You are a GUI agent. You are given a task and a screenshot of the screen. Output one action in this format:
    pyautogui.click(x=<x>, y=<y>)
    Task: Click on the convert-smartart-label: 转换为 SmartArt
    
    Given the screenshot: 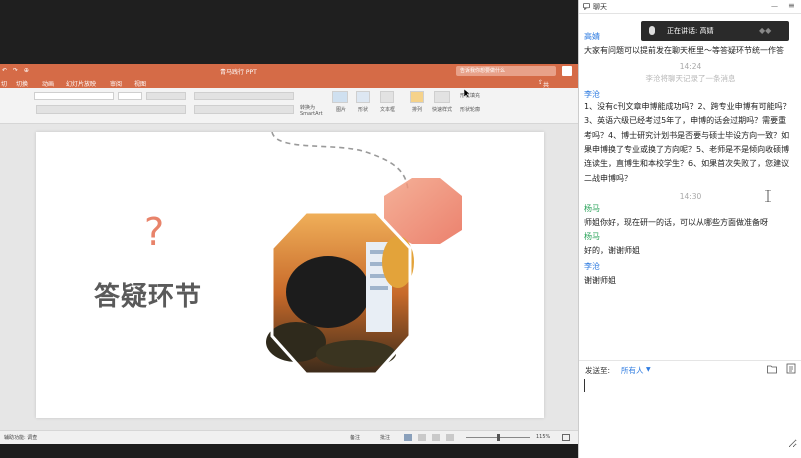 What is the action you would take?
    pyautogui.click(x=311, y=110)
    